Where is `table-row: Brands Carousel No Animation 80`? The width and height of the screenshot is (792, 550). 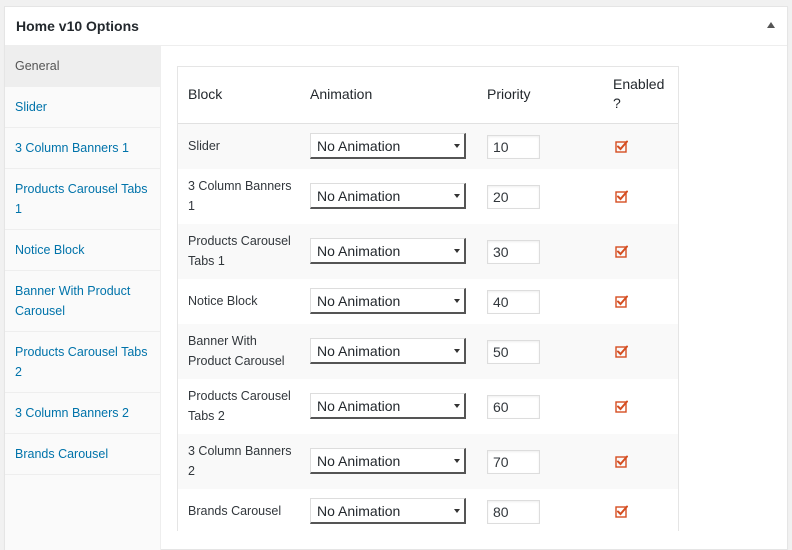 table-row: Brands Carousel No Animation 80 is located at coordinates (428, 511).